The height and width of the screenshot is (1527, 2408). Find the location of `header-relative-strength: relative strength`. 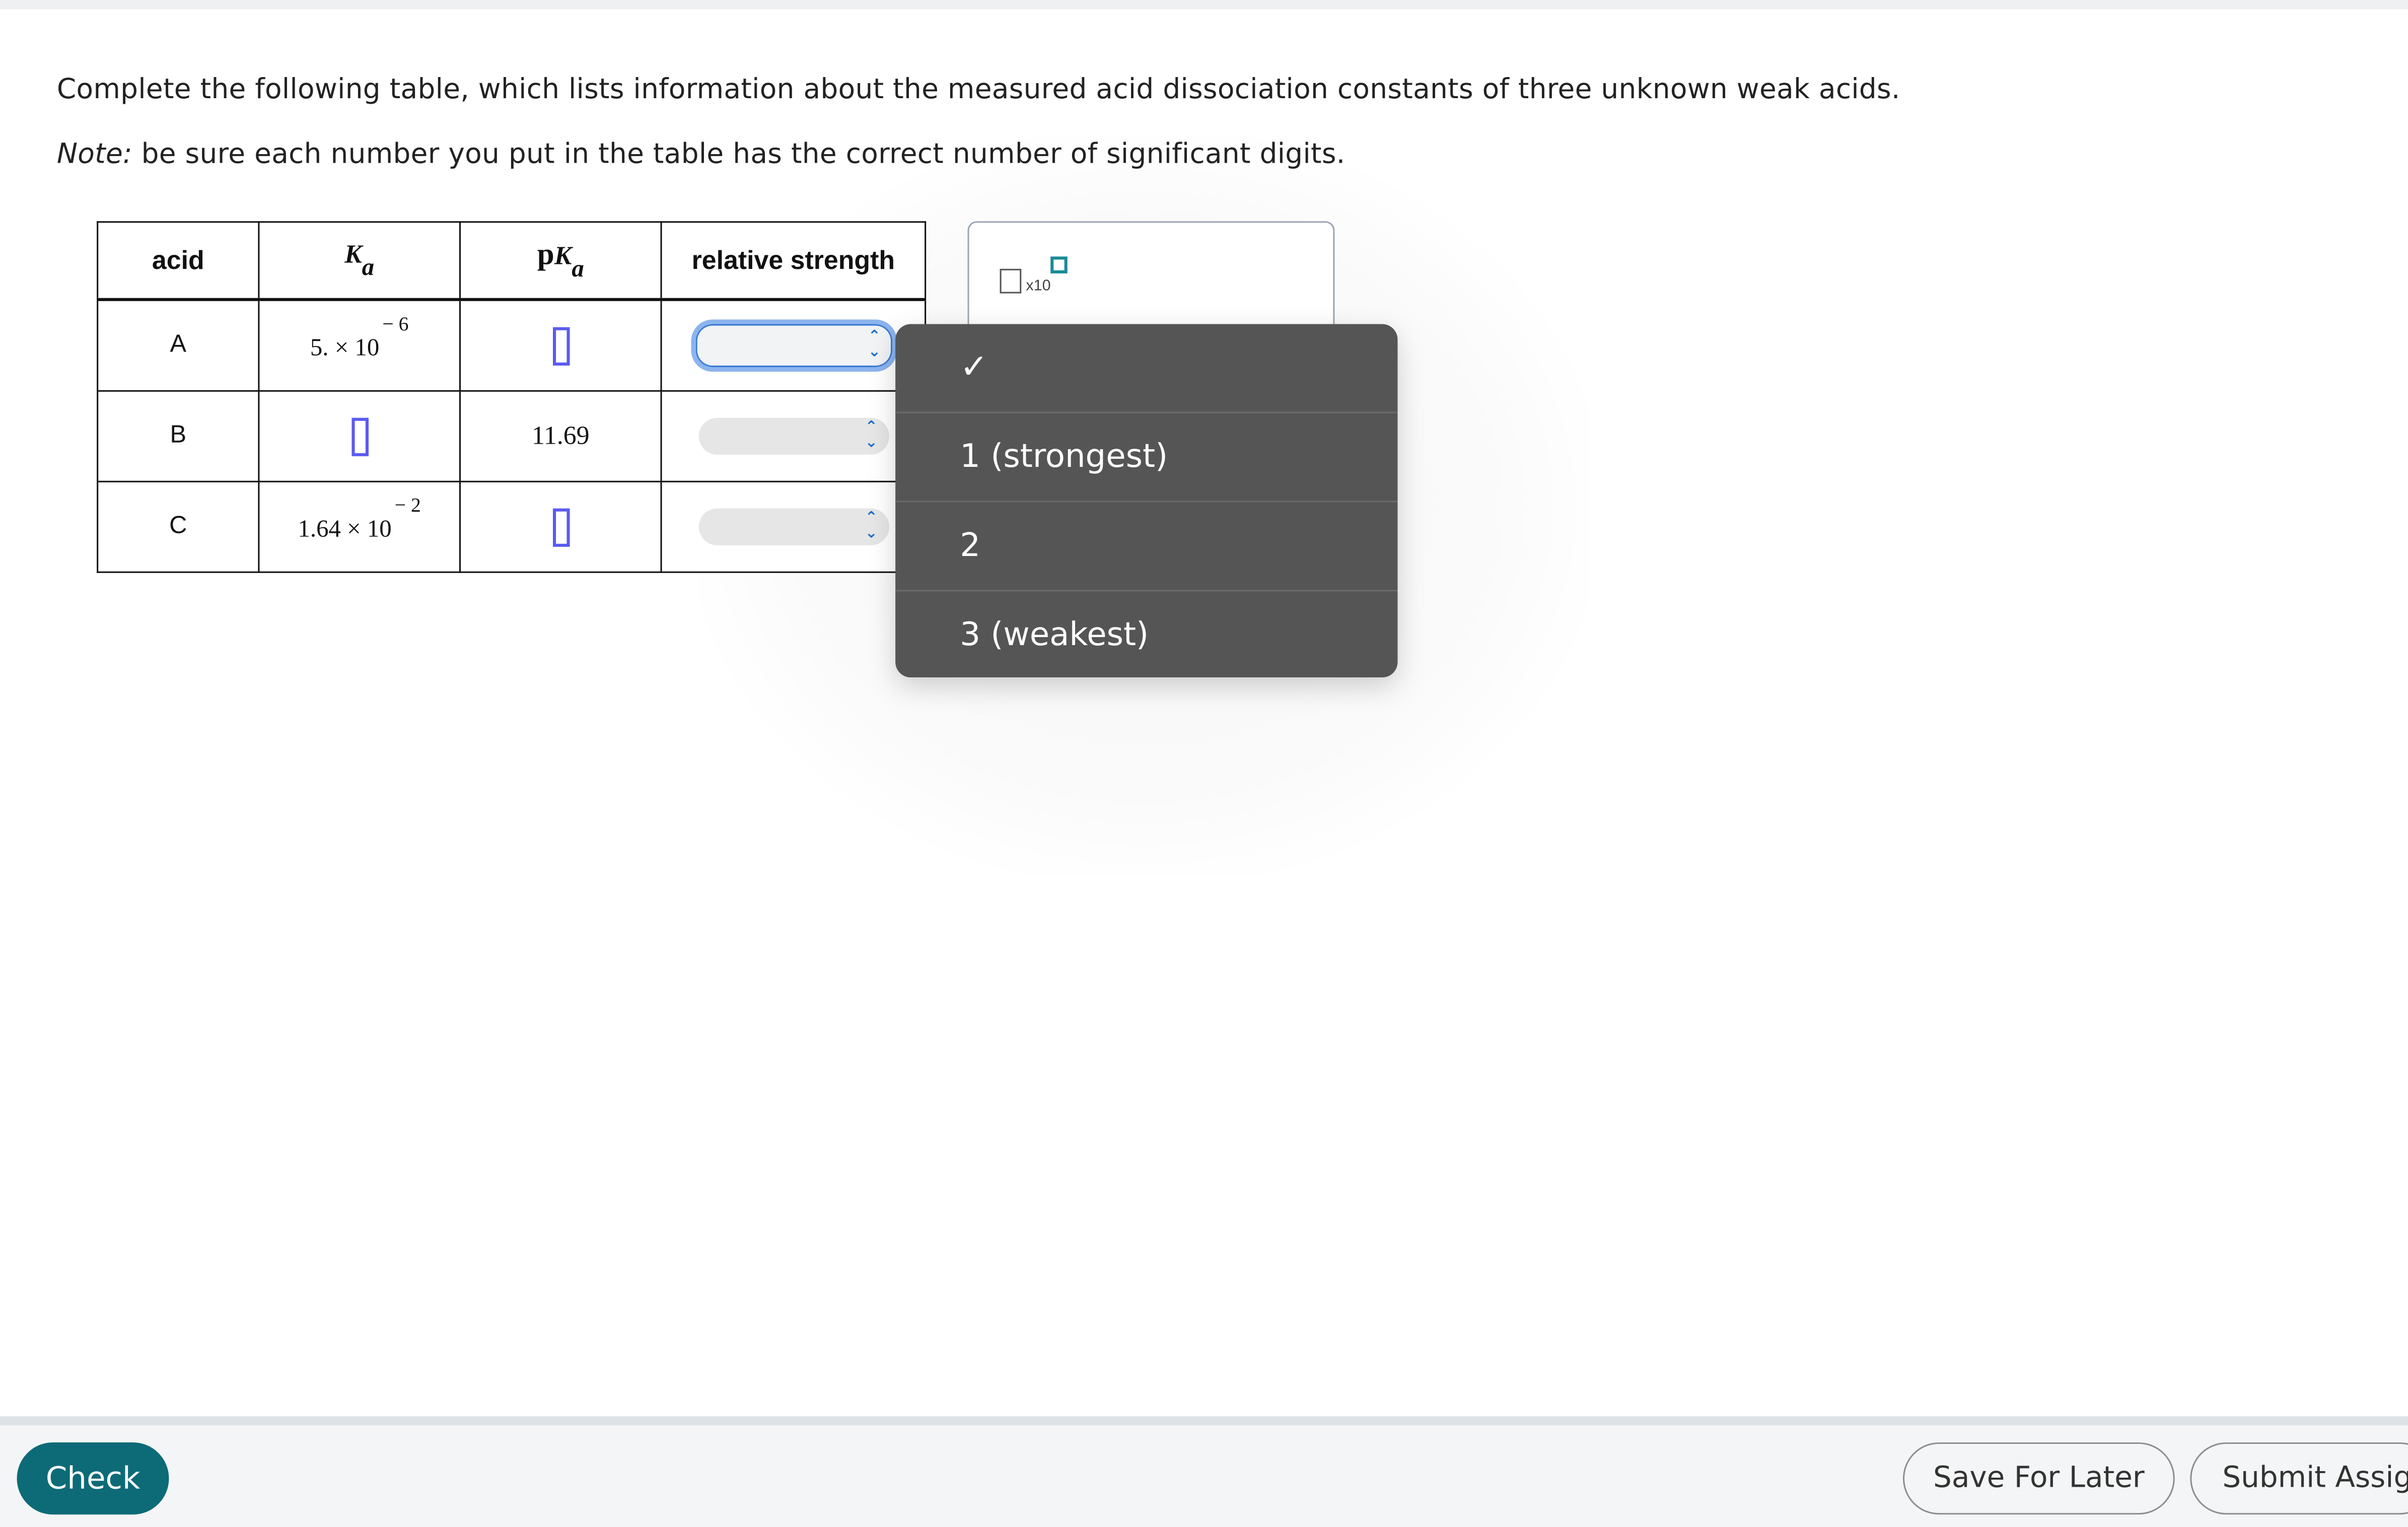

header-relative-strength: relative strength is located at coordinates (793, 261).